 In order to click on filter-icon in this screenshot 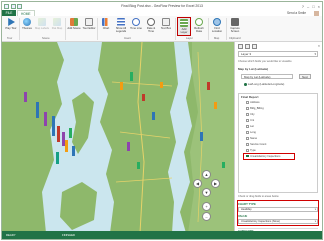, I will do `click(254, 46)`.